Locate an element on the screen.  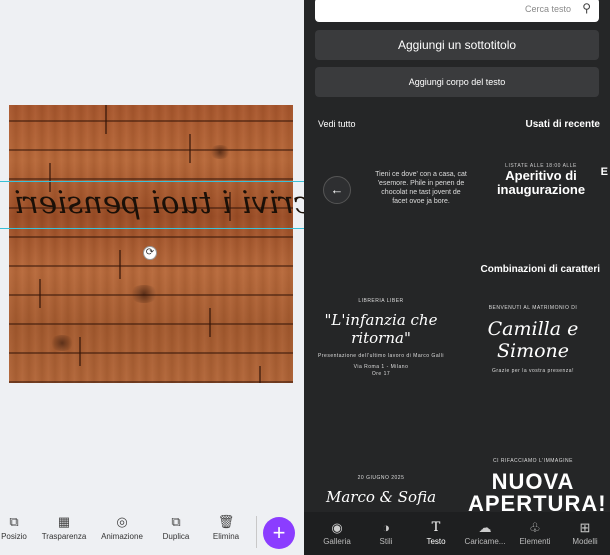
combo-c-line1: CI RIFACCIAMO L'IMMAGINE is located at coordinates (533, 461).